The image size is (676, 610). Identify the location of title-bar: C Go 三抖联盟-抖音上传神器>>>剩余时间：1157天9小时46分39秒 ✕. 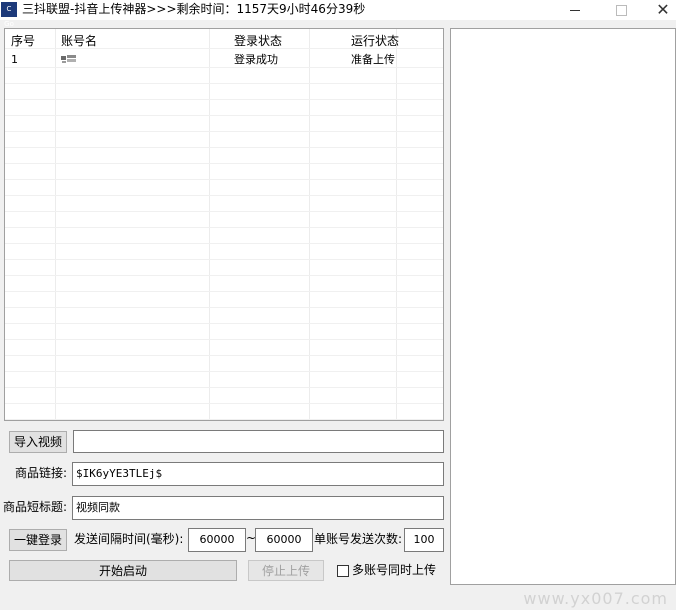
(338, 14).